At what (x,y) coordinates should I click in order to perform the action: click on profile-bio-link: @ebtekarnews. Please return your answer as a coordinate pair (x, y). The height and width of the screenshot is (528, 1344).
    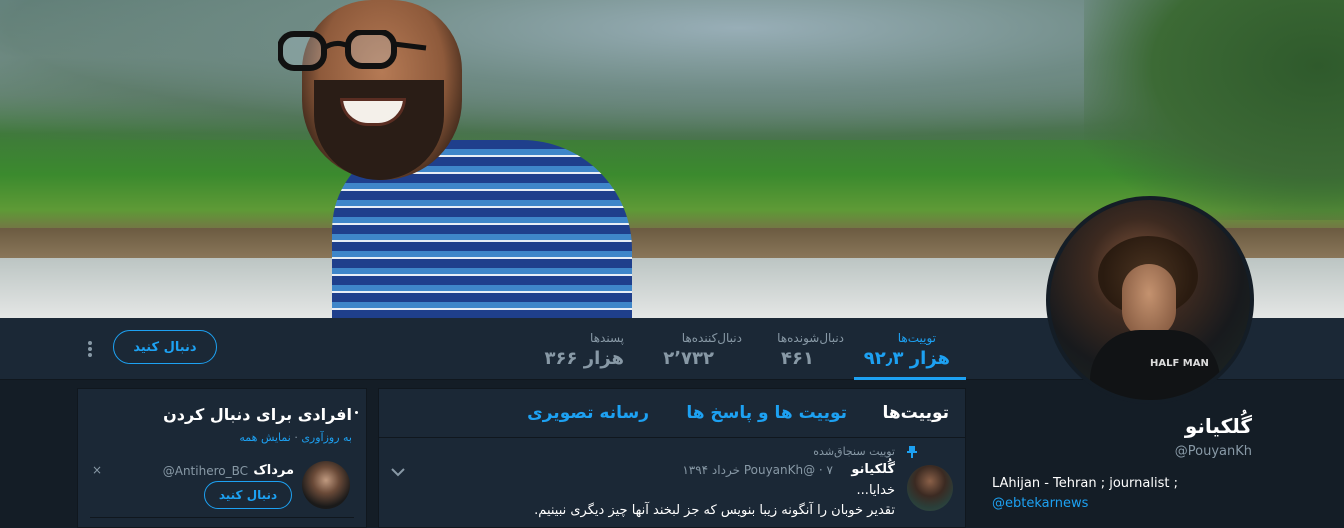
    Looking at the image, I should click on (1040, 503).